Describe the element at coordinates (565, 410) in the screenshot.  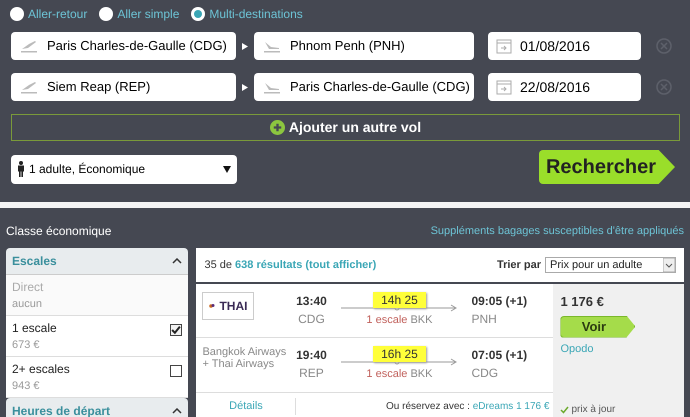
I see `check-icon` at that location.